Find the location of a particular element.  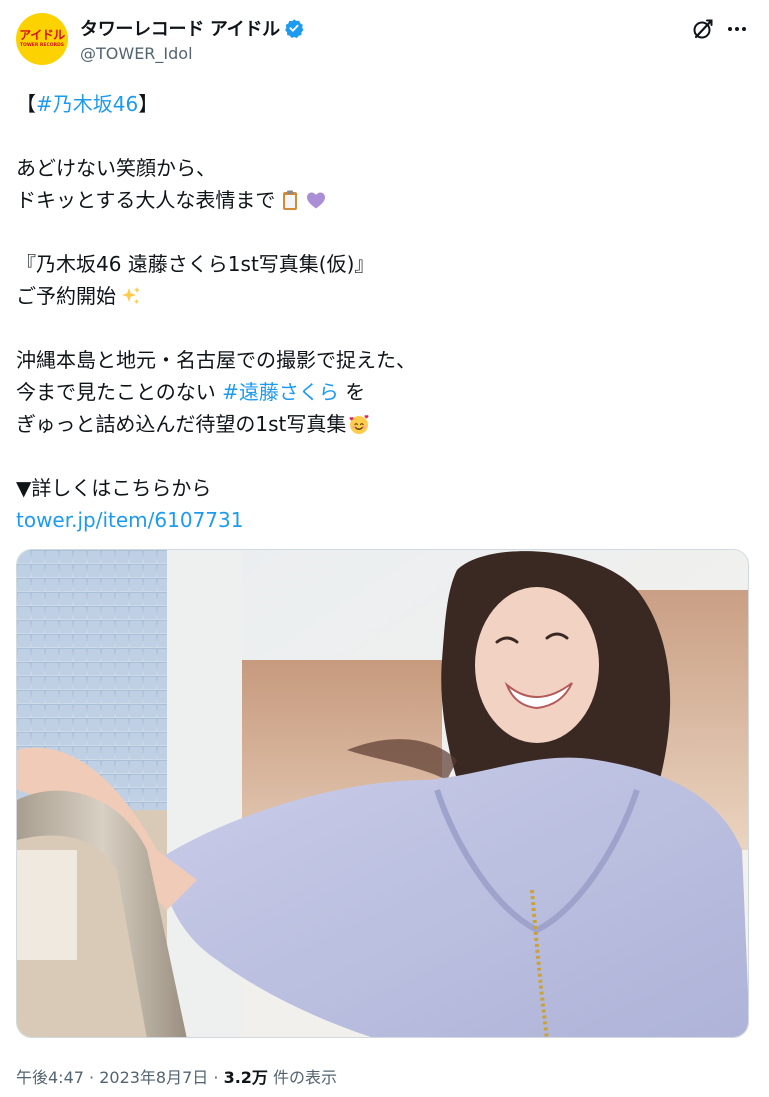

bracket-open: 【 is located at coordinates (26, 104).